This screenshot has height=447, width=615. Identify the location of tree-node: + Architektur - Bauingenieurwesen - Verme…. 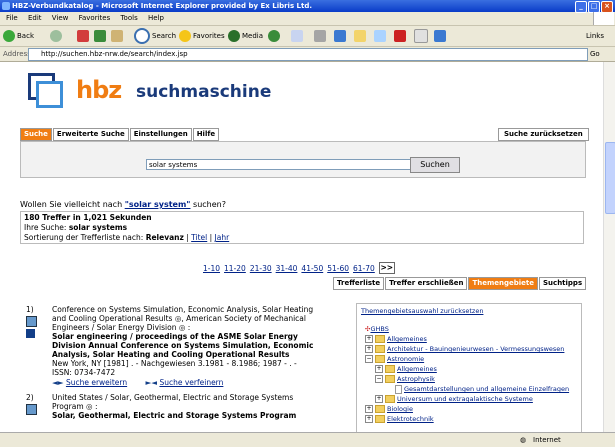
(467, 349).